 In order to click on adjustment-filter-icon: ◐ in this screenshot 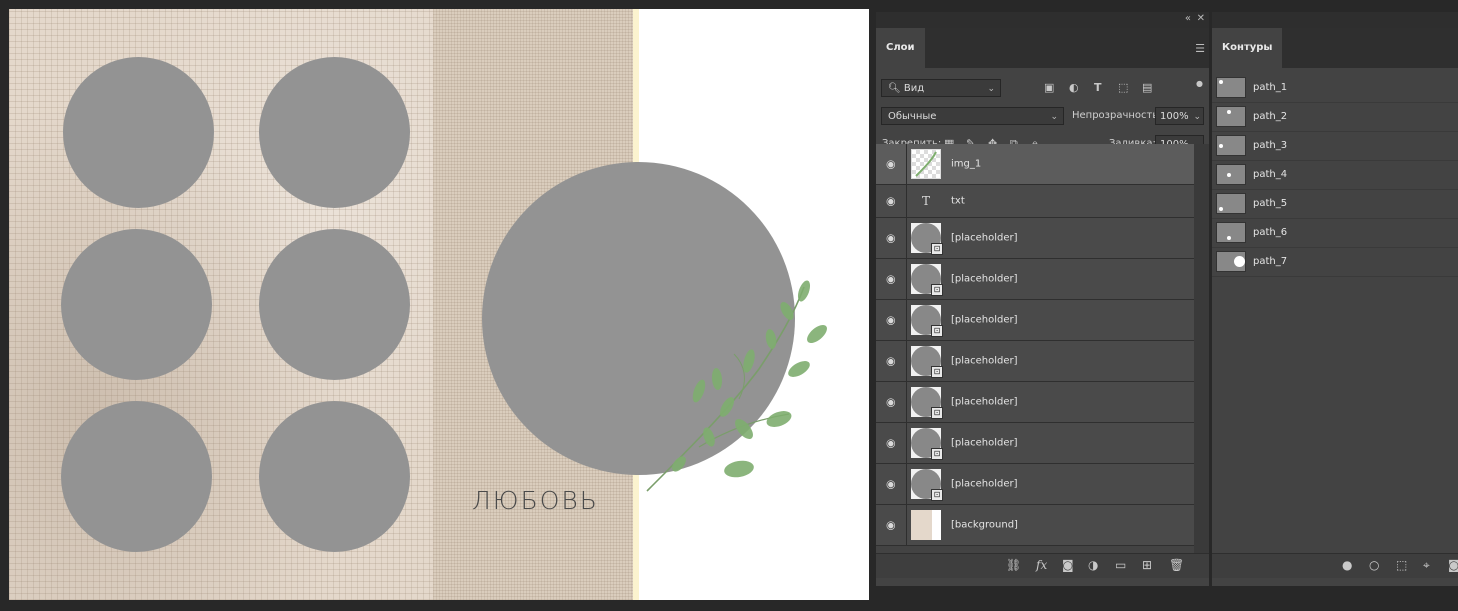, I will do `click(1074, 88)`.